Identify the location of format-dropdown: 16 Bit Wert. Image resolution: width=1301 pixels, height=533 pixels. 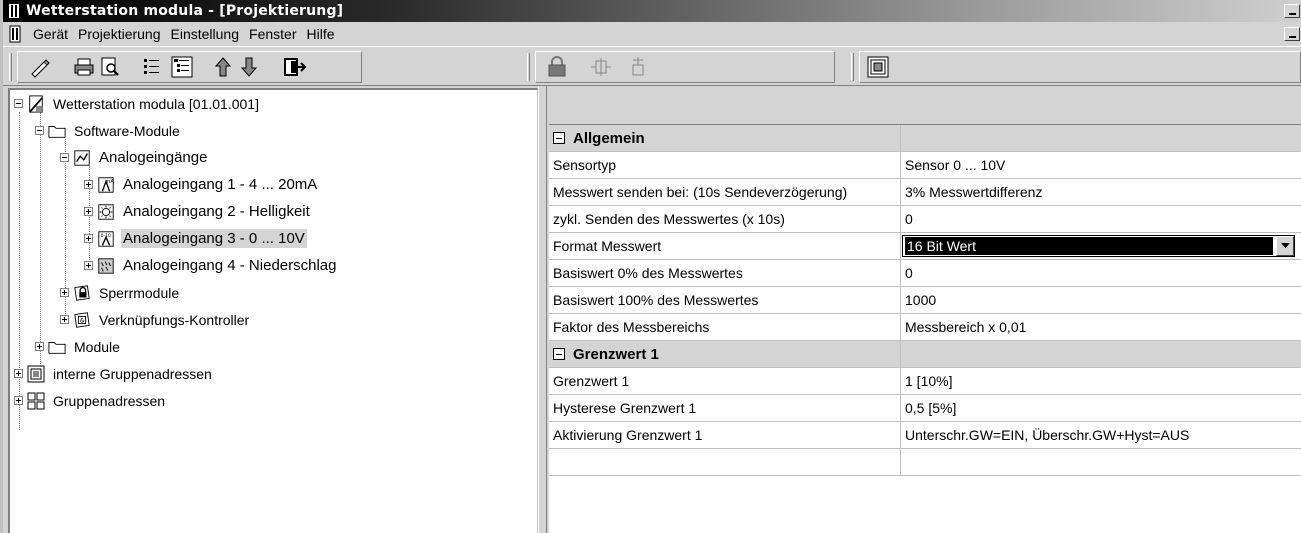
(1098, 246).